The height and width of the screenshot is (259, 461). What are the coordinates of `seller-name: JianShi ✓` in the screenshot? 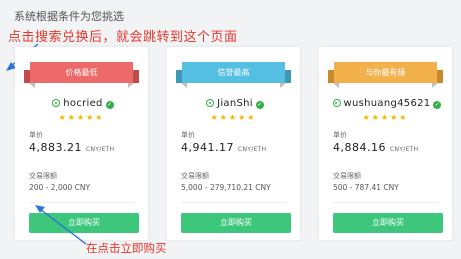 It's located at (233, 103).